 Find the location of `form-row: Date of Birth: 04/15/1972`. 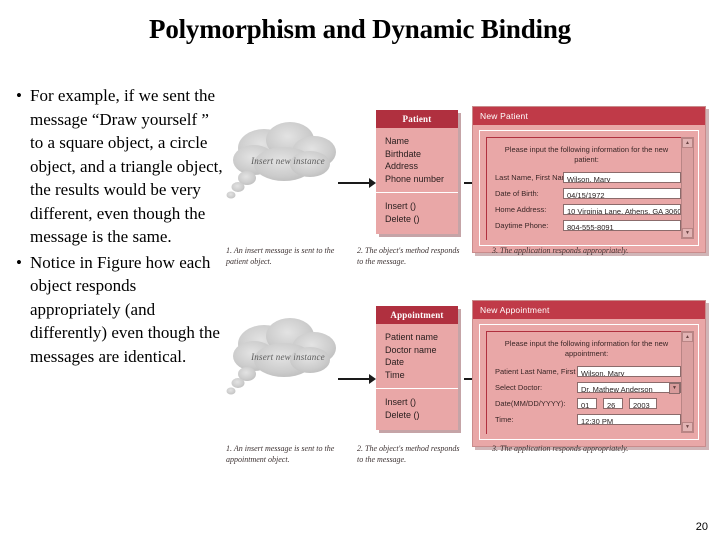

form-row: Date of Birth: 04/15/1972 is located at coordinates (590, 193).